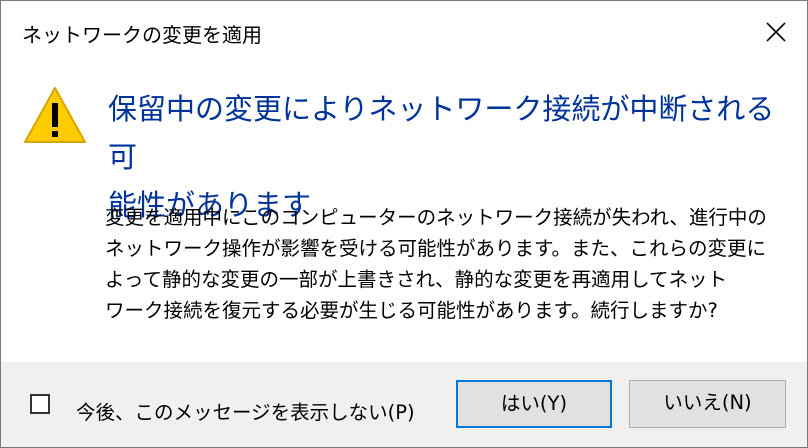 This screenshot has height=448, width=808. I want to click on content-line: よって静的な変更の一部が上書きされ、静的な変更を再適用してネット, so click(416, 279).